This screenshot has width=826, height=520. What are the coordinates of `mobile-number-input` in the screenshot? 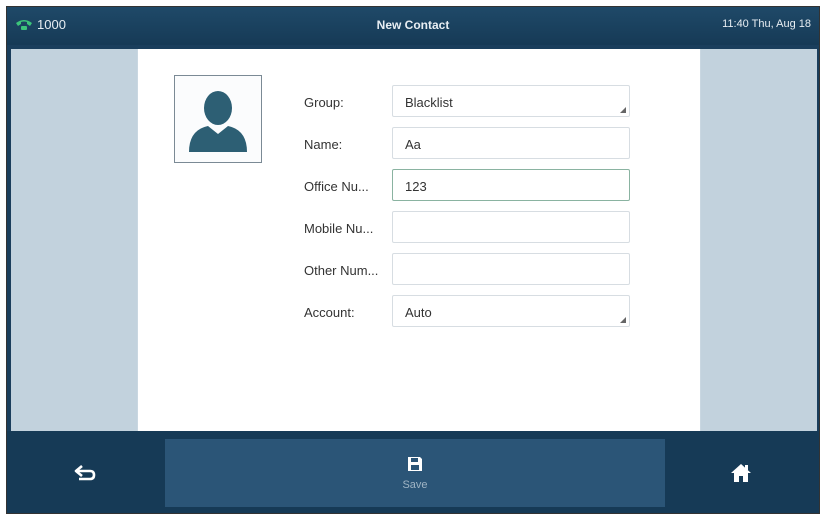 It's located at (511, 227).